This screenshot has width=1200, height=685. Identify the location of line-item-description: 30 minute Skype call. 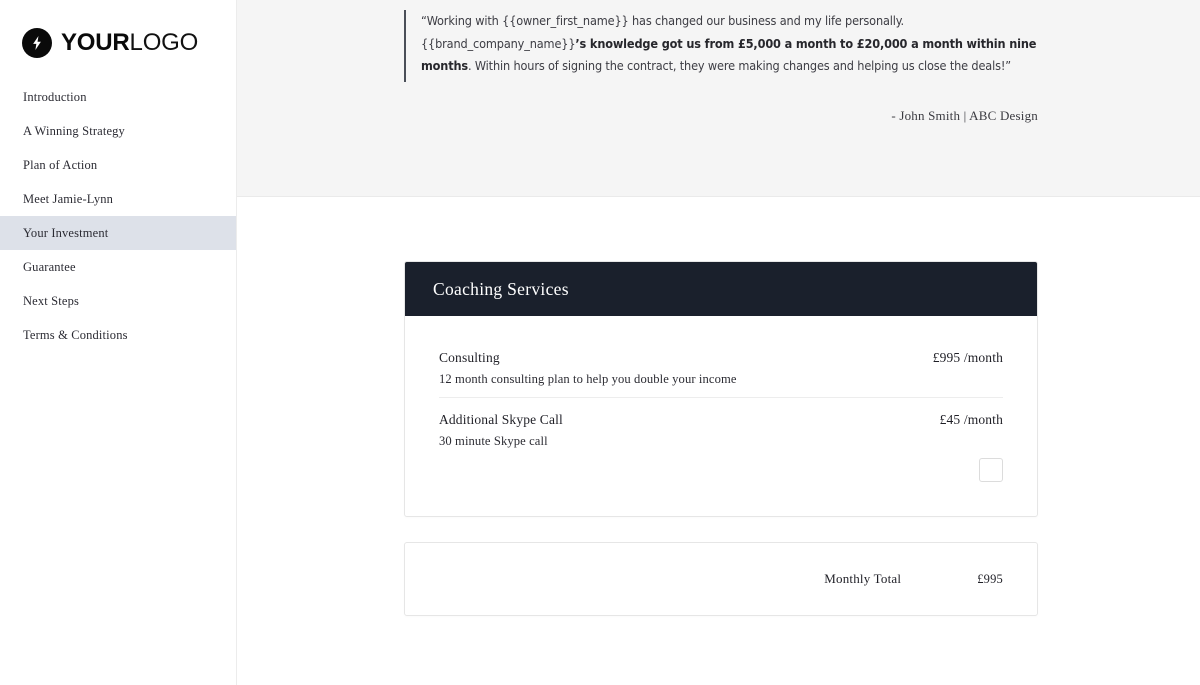
(493, 441).